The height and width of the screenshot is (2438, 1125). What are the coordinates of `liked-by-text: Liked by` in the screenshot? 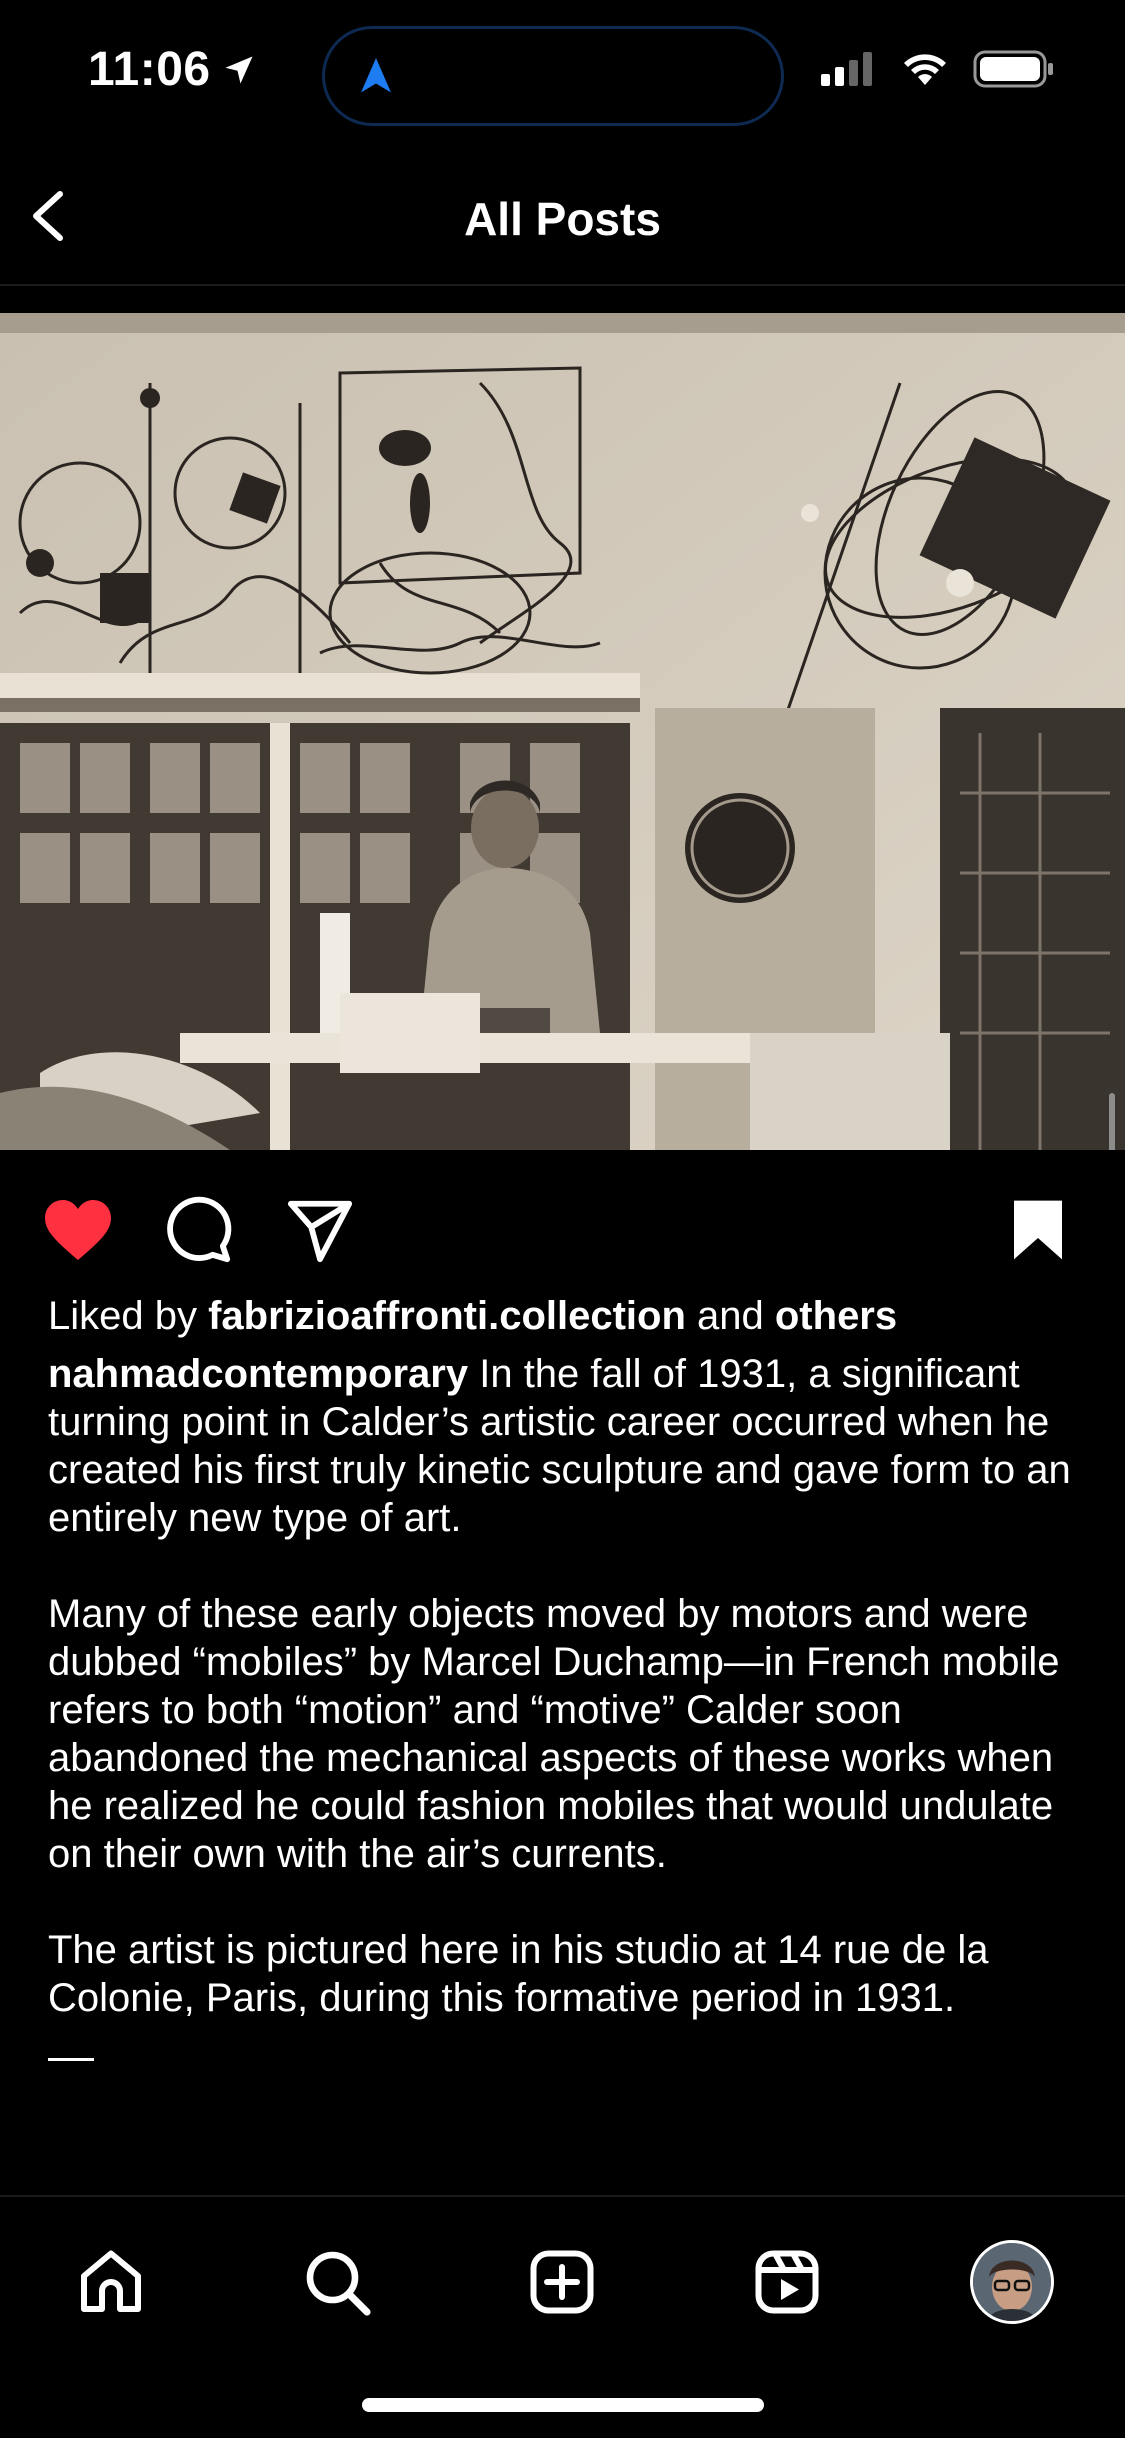 It's located at (128, 1316).